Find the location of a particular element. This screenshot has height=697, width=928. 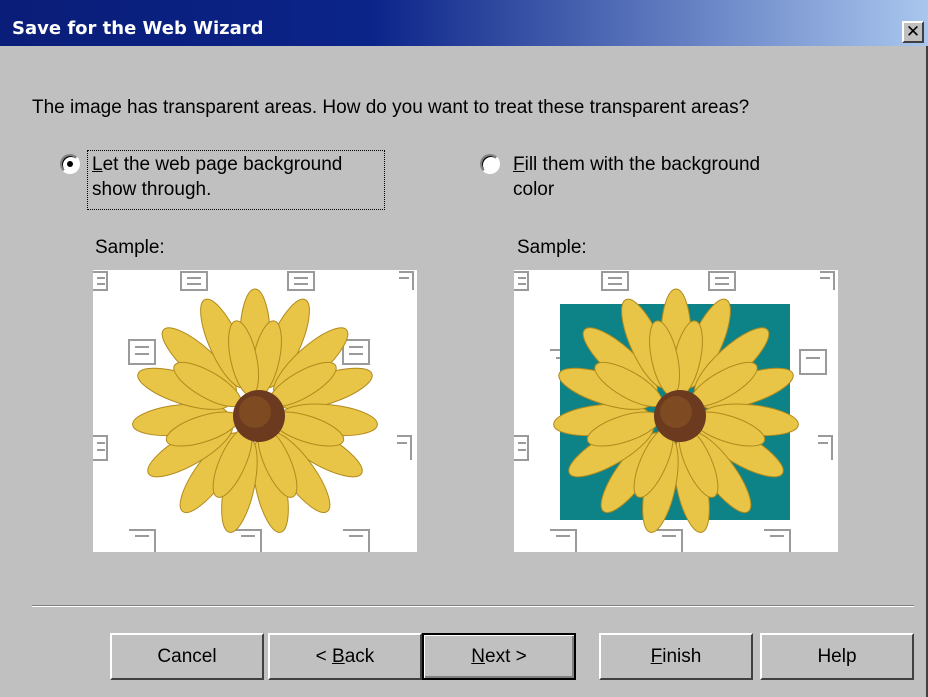

title-bar: Save for the Web Wizard ✕ is located at coordinates (464, 23).